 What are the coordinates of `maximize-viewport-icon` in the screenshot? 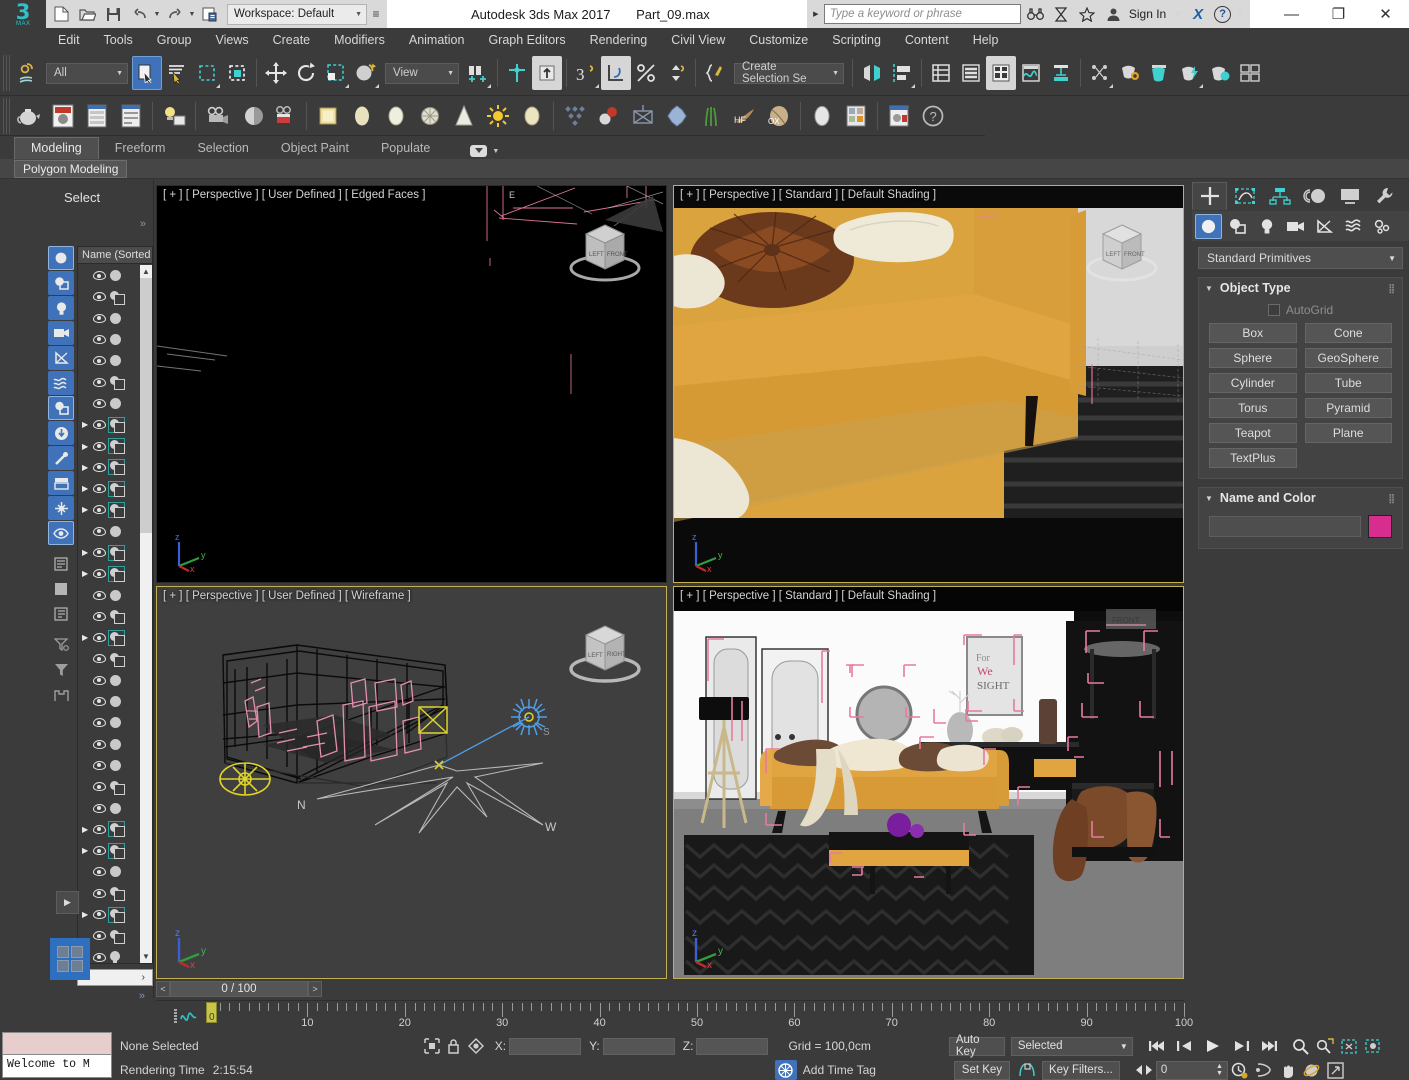 It's located at (1336, 1070).